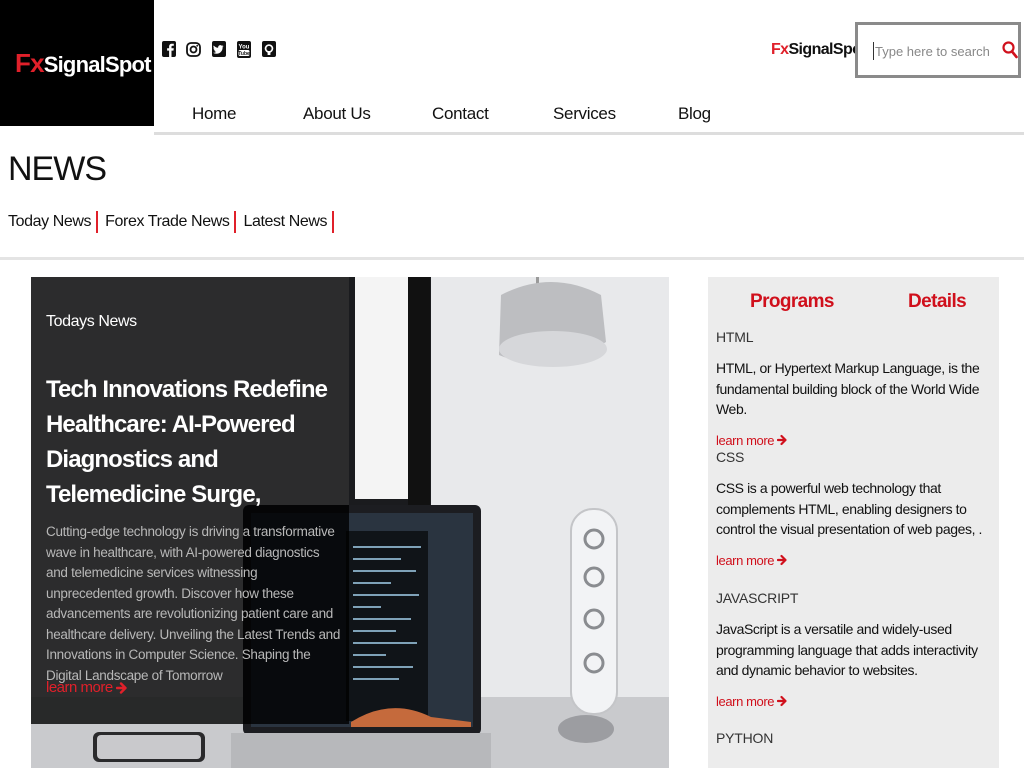  Describe the element at coordinates (214, 114) in the screenshot. I see `nav-home: Home` at that location.